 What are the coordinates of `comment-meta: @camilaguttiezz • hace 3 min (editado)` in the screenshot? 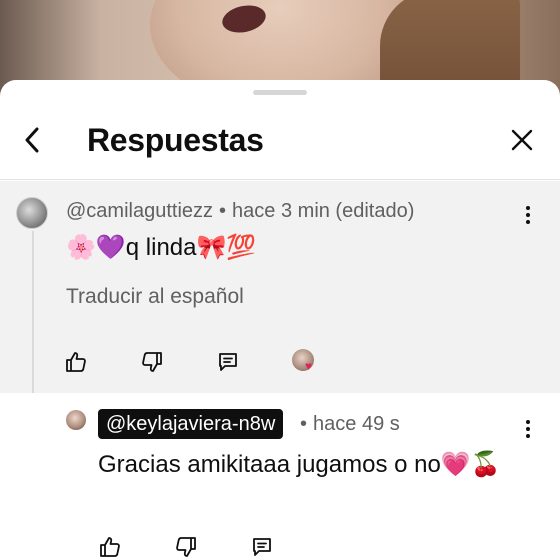 It's located at (240, 211).